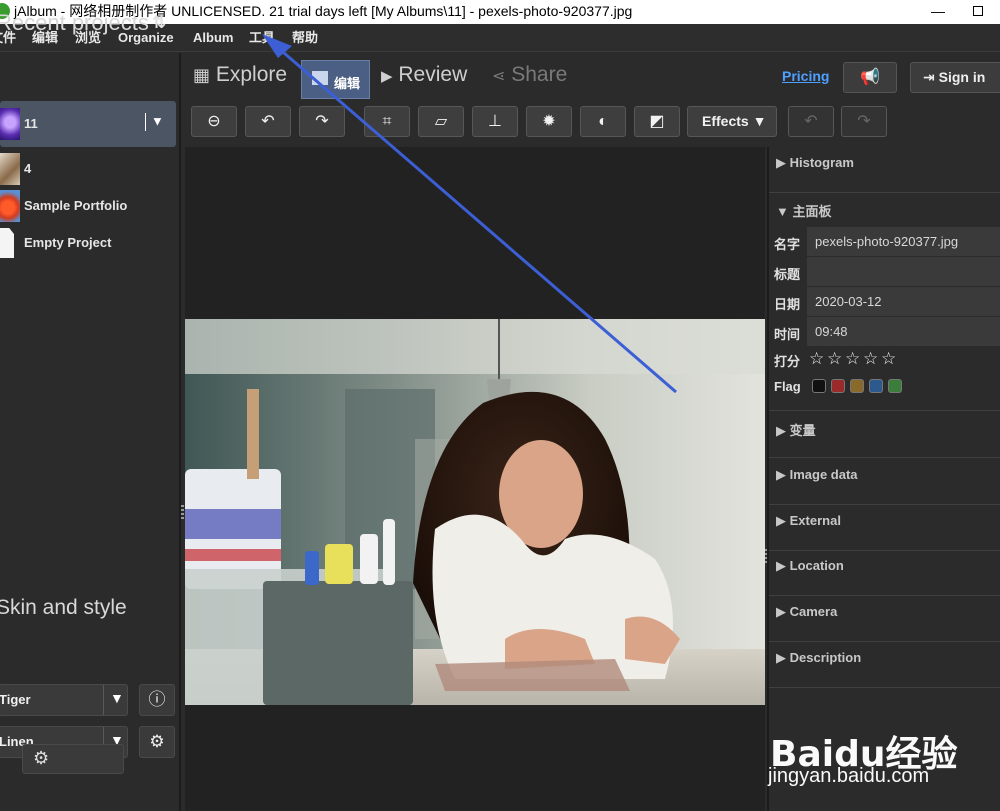  What do you see at coordinates (884, 573) in the screenshot?
I see `section-location: ▶ Location` at bounding box center [884, 573].